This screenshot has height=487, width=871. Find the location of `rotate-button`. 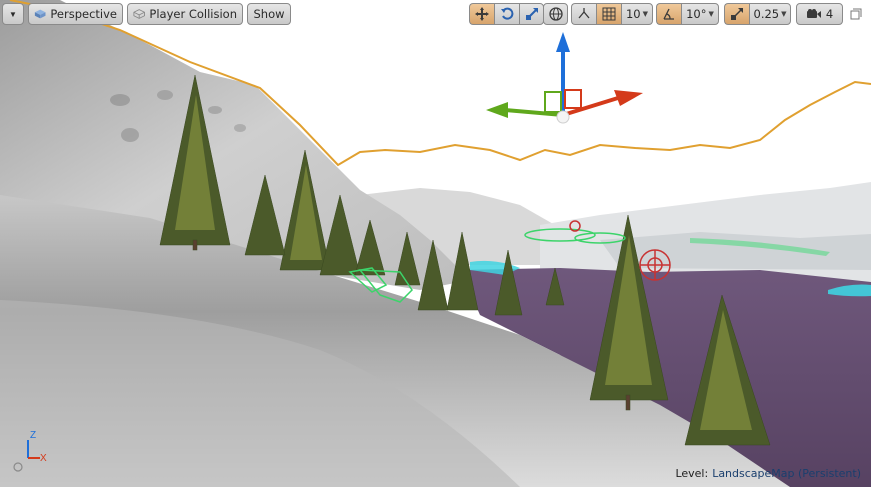

rotate-button is located at coordinates (506, 14).